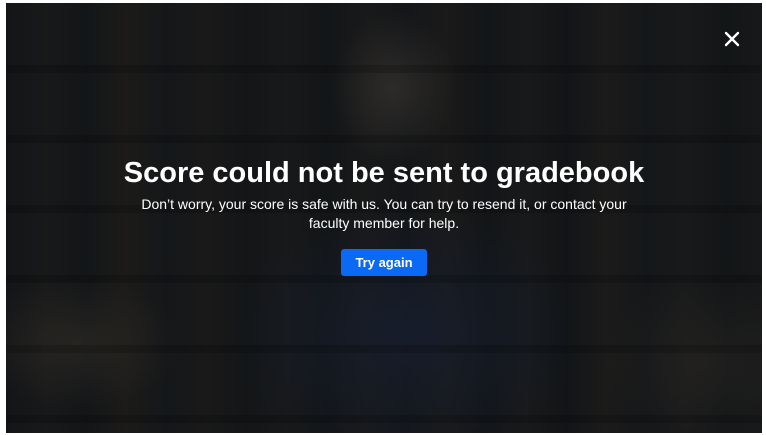 Image resolution: width=766 pixels, height=435 pixels. I want to click on error-title: Score could not be sent to gradebook, so click(384, 173).